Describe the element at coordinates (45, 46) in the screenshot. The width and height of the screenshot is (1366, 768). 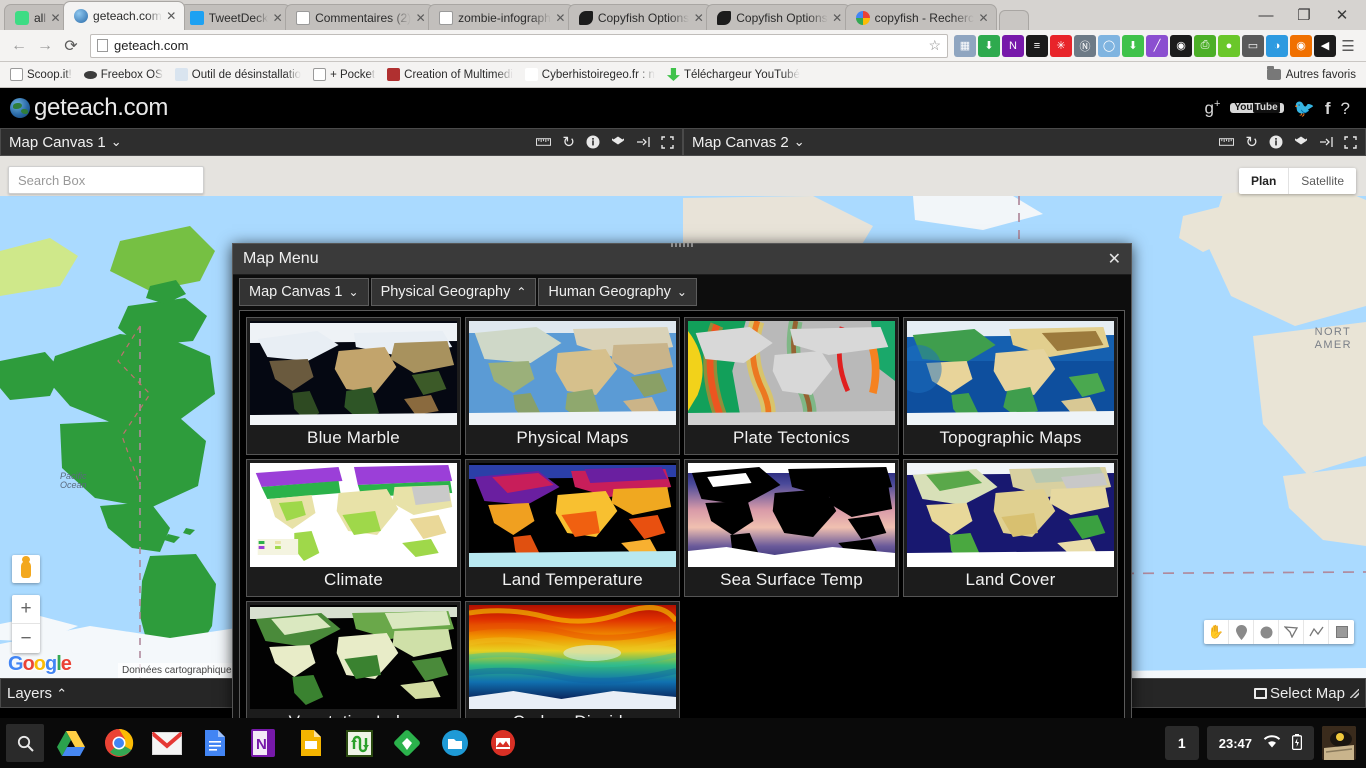
I see `forward-button: →` at that location.